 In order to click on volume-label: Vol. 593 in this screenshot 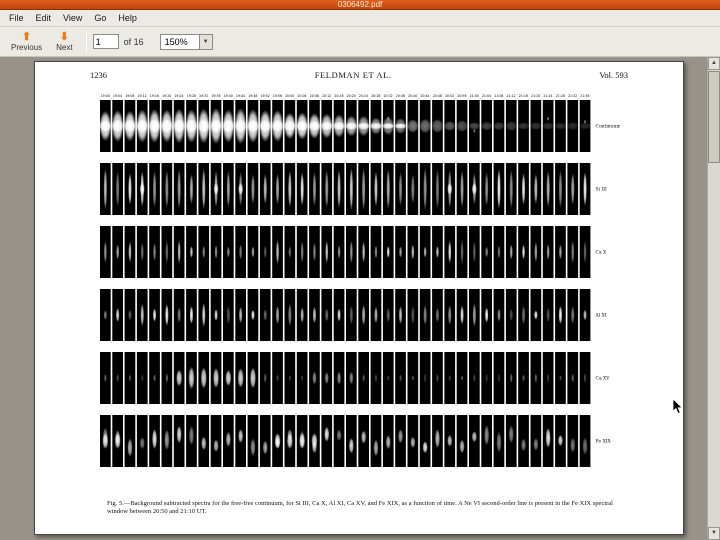, I will do `click(613, 75)`.